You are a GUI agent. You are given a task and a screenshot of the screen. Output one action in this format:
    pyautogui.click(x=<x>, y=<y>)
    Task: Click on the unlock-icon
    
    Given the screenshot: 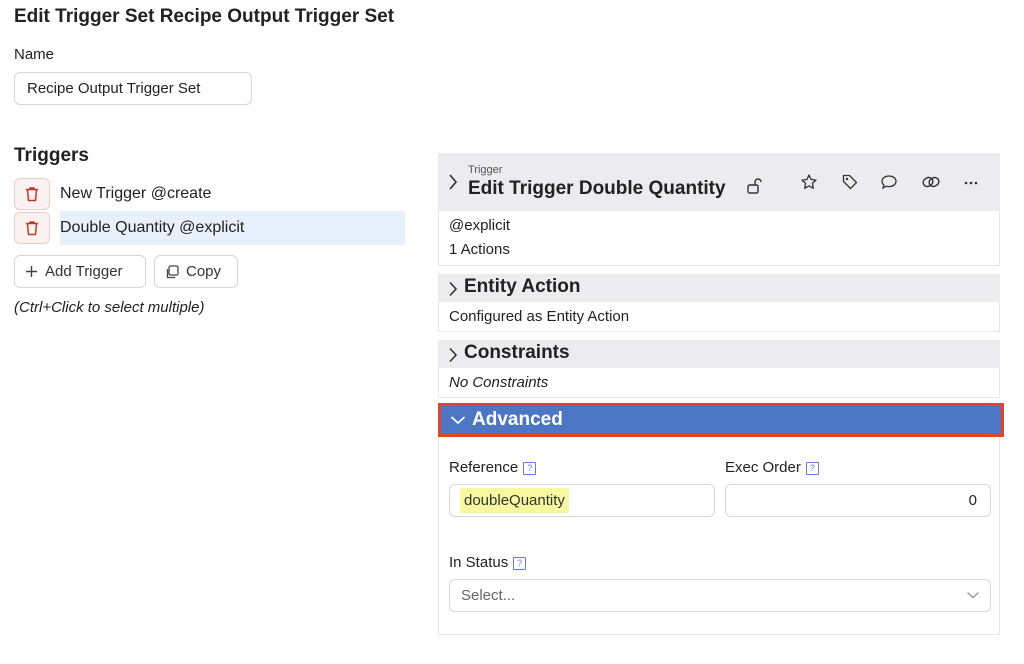 What is the action you would take?
    pyautogui.click(x=755, y=186)
    